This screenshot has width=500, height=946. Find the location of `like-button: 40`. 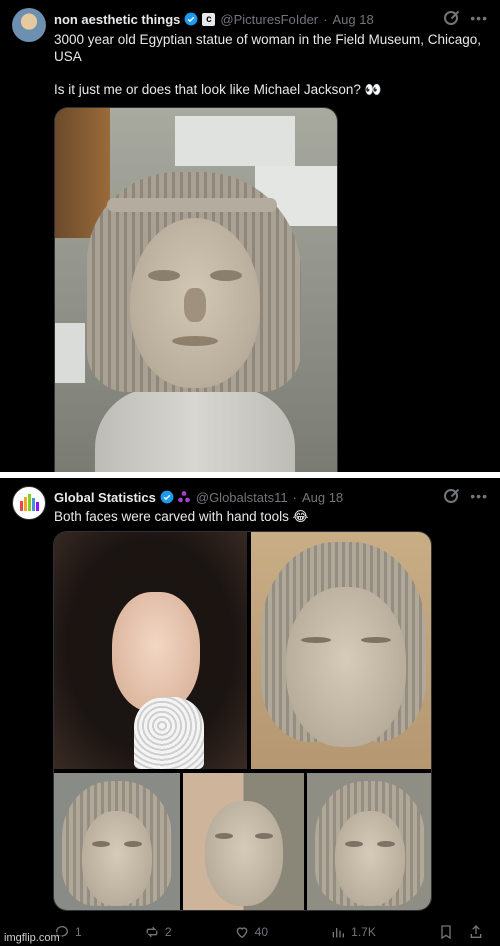

like-button: 40 is located at coordinates (251, 932).